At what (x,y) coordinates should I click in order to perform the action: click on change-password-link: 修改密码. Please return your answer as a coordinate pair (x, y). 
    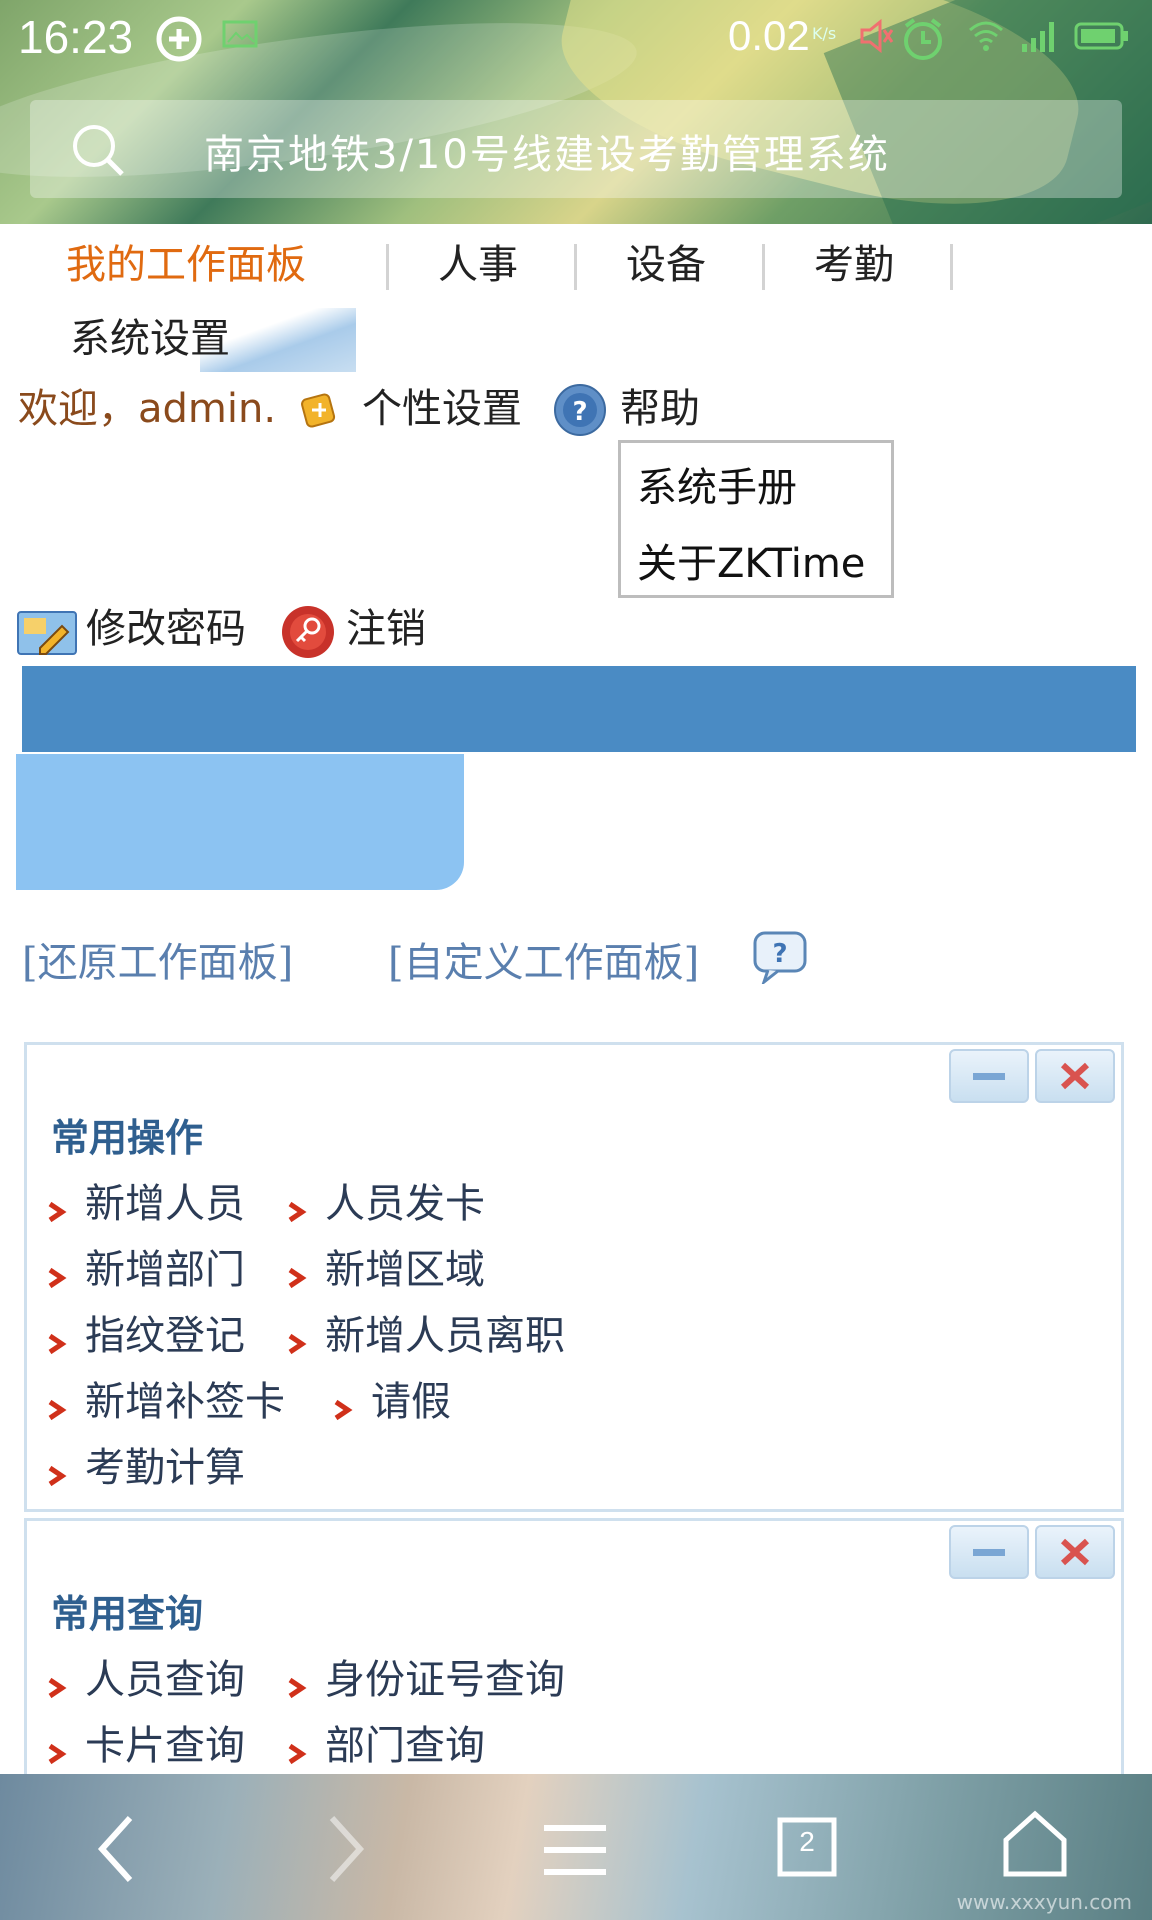
    Looking at the image, I should click on (166, 625).